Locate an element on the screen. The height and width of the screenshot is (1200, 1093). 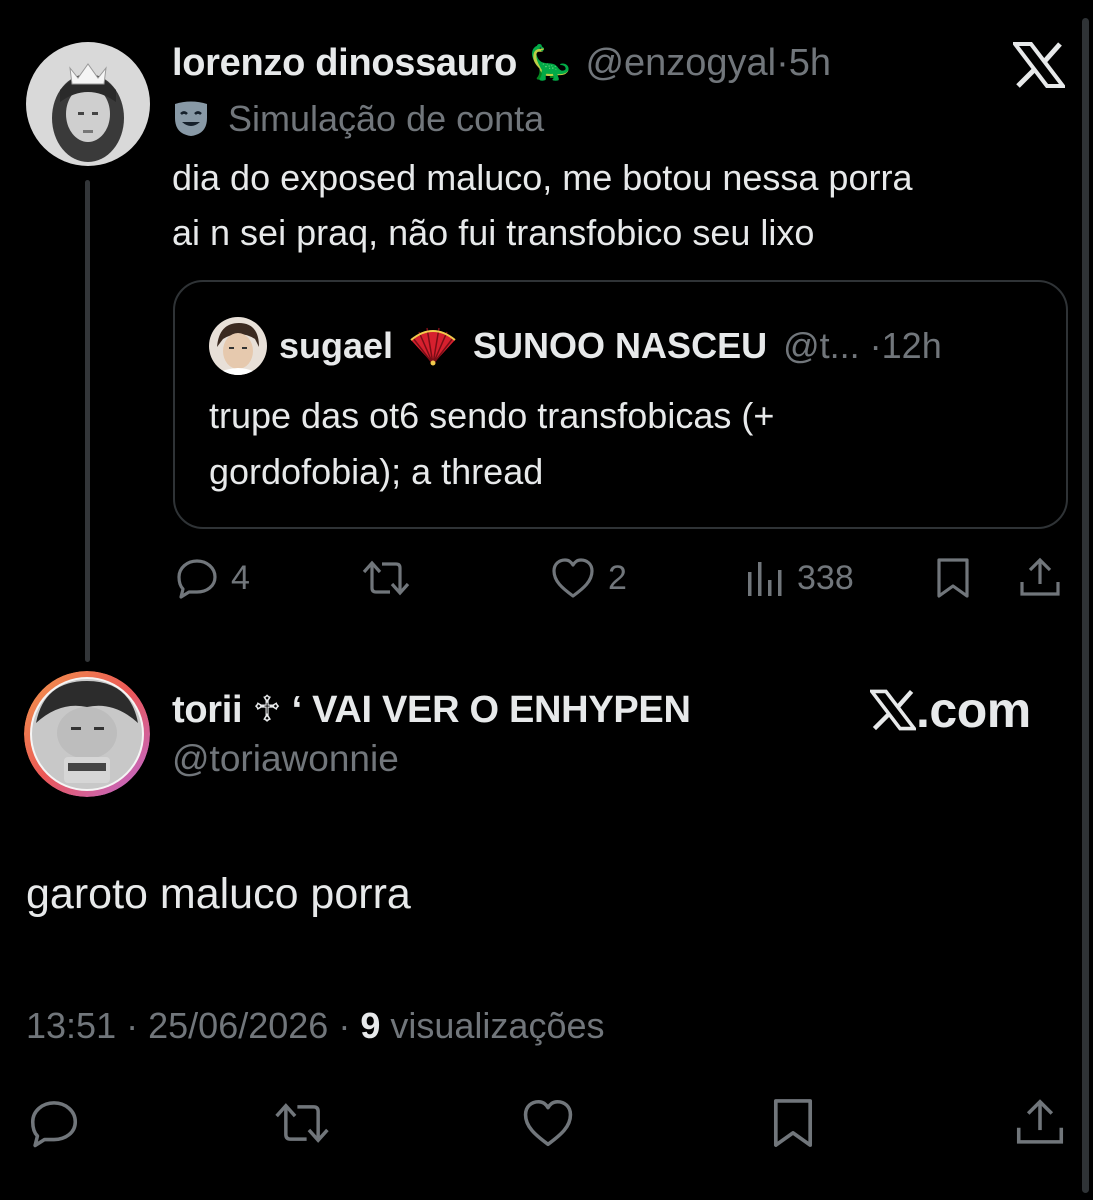
tweet-meta: 13:51 · 25/06/2026 · 9 visualizações is located at coordinates (315, 1026).